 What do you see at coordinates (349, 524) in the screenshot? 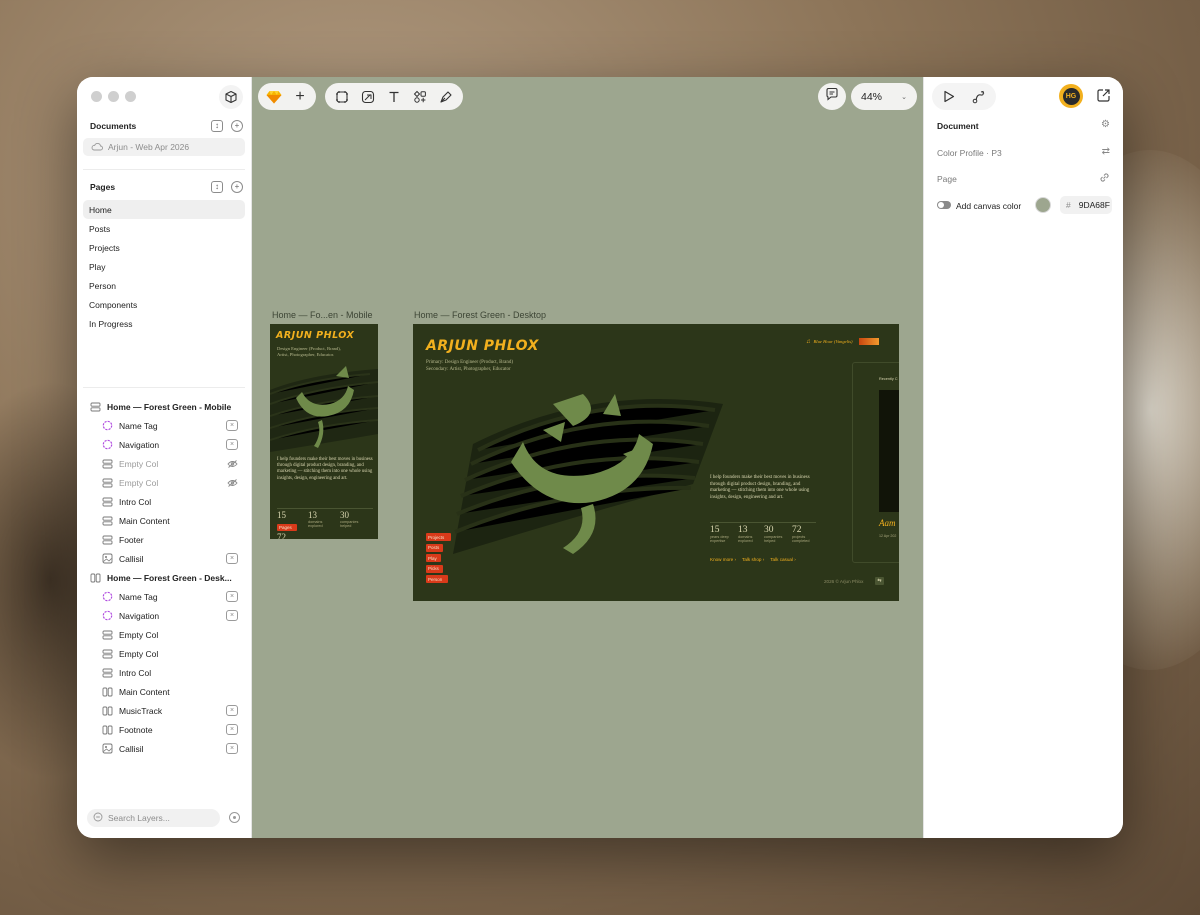
I see `stat-label: companies helped` at bounding box center [349, 524].